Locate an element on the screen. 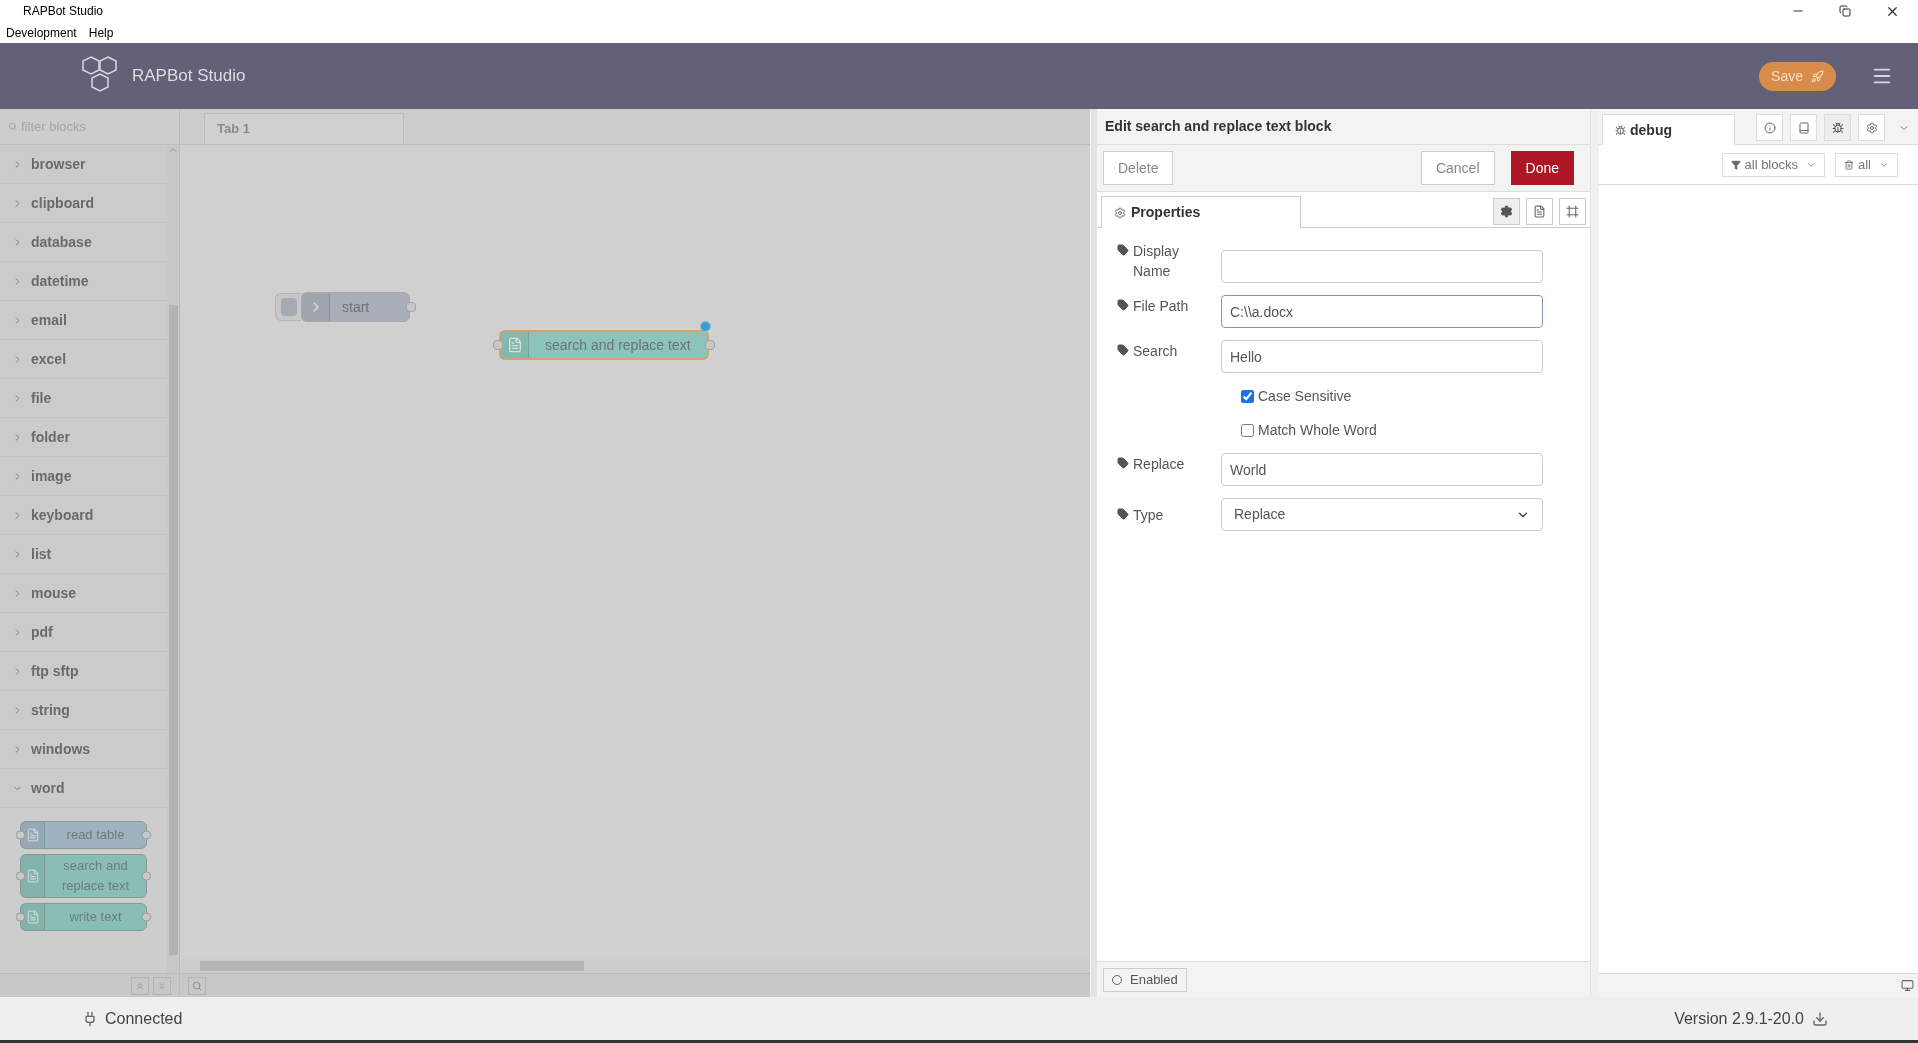  book-icon is located at coordinates (1803, 127).